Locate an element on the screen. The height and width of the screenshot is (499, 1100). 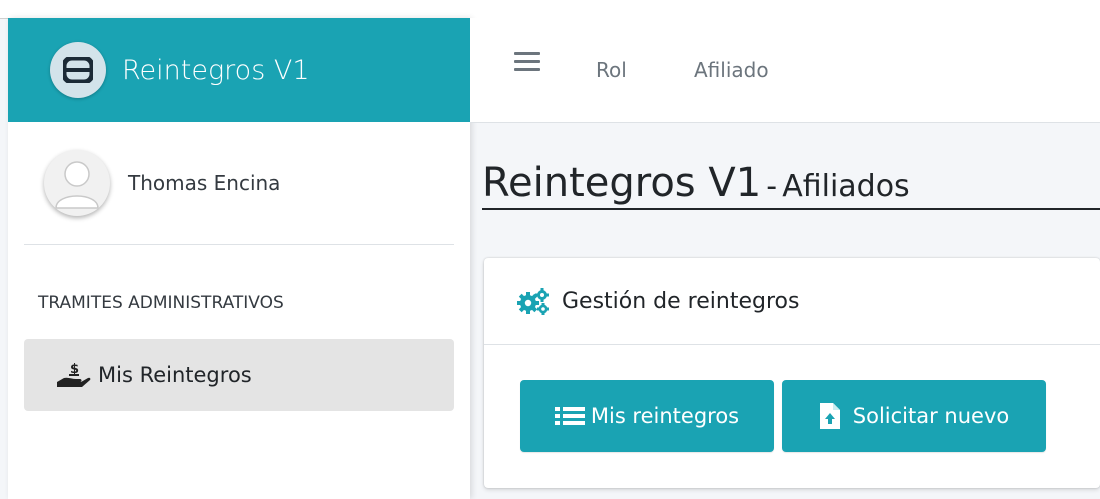
solicitar-nuevo-button: Solicitar nuevo is located at coordinates (914, 416).